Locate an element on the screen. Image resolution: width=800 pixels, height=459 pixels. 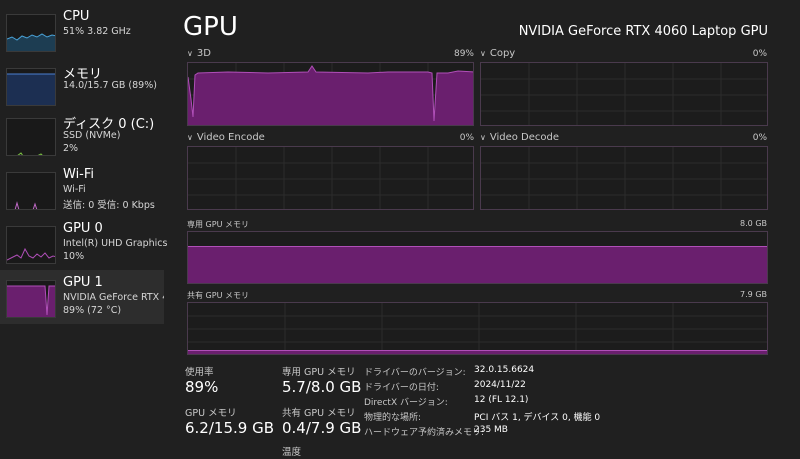
driver-date-label: ドライバーの日付: is located at coordinates (401, 388).